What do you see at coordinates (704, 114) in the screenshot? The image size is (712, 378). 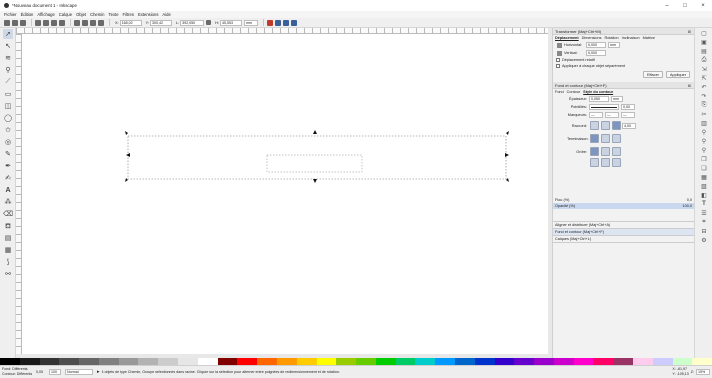 I see `cut-icon: ✂` at bounding box center [704, 114].